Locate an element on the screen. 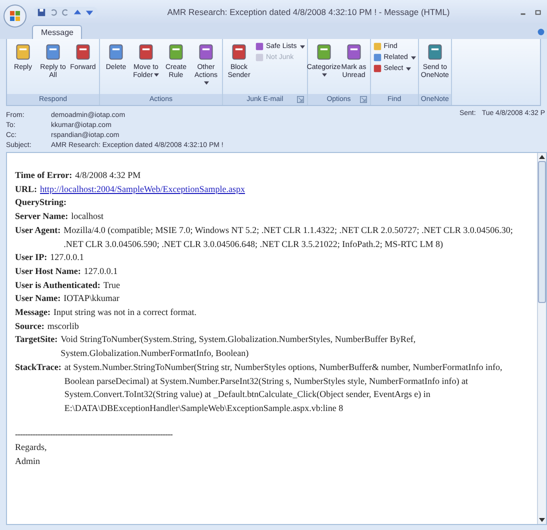  down-arrow-icon is located at coordinates (89, 12).